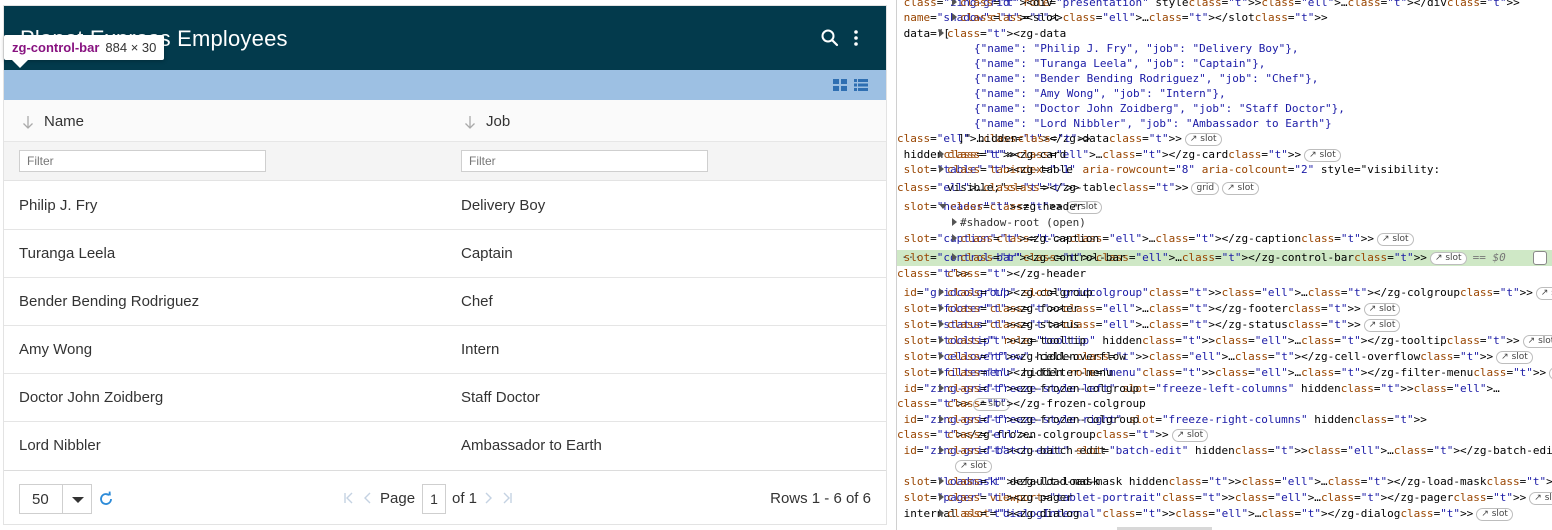 Image resolution: width=1552 pixels, height=530 pixels. I want to click on last-page-icon, so click(507, 498).